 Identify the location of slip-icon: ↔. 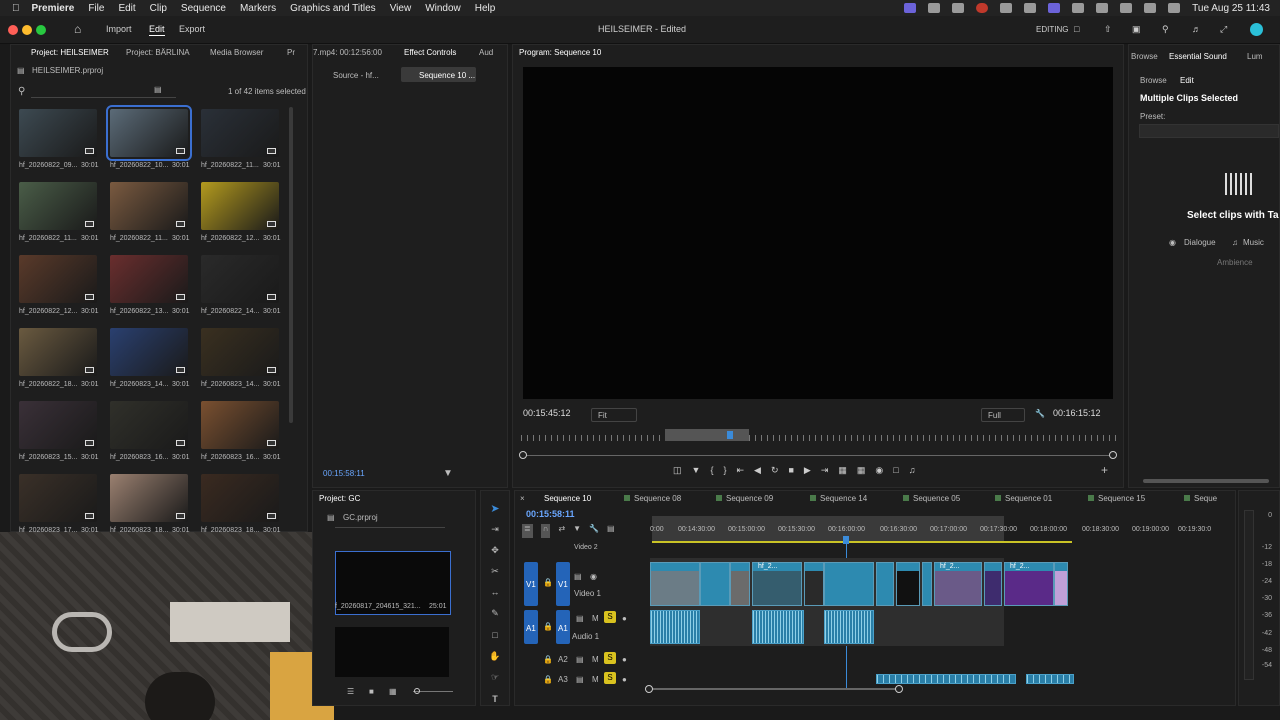
(495, 593).